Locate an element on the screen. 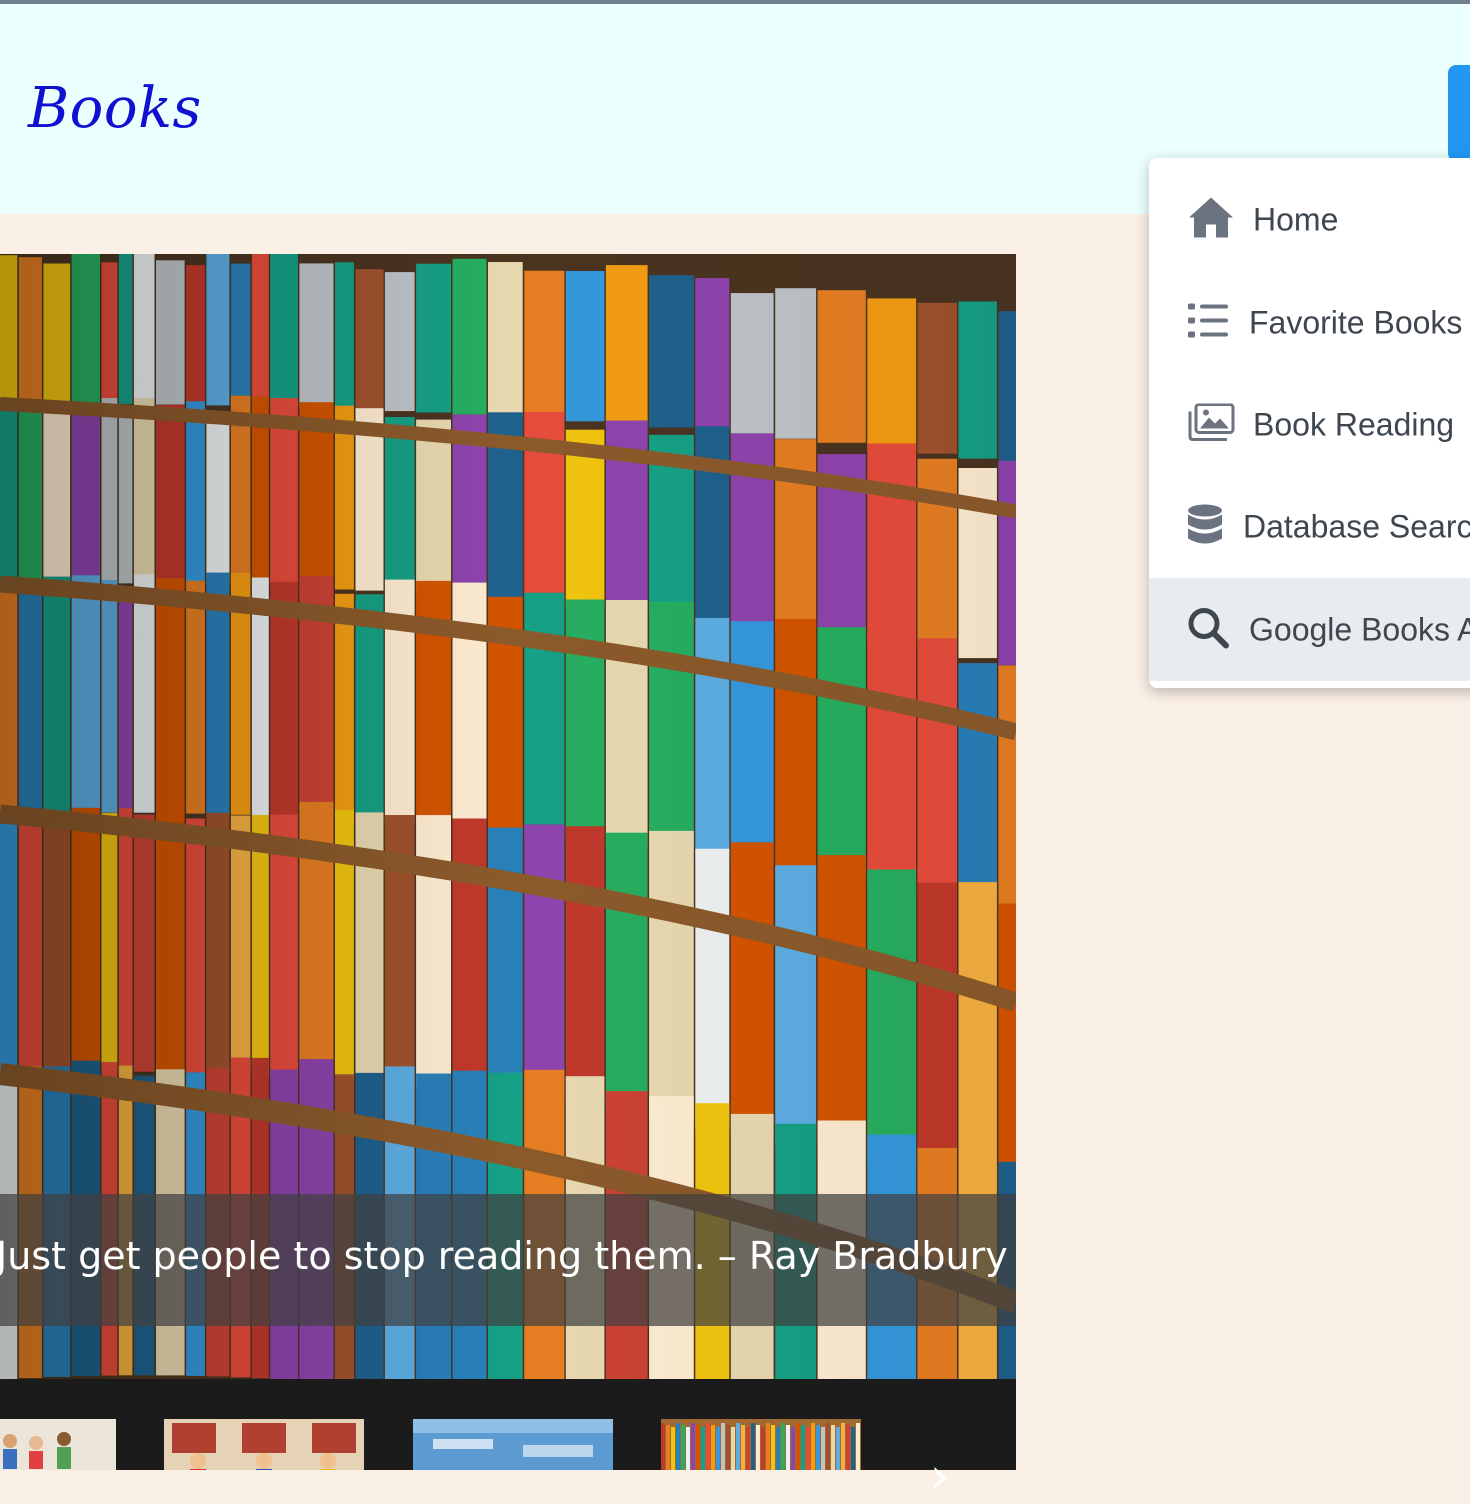 The height and width of the screenshot is (1504, 1470). menu-item-label: Book Reading is located at coordinates (1354, 424).